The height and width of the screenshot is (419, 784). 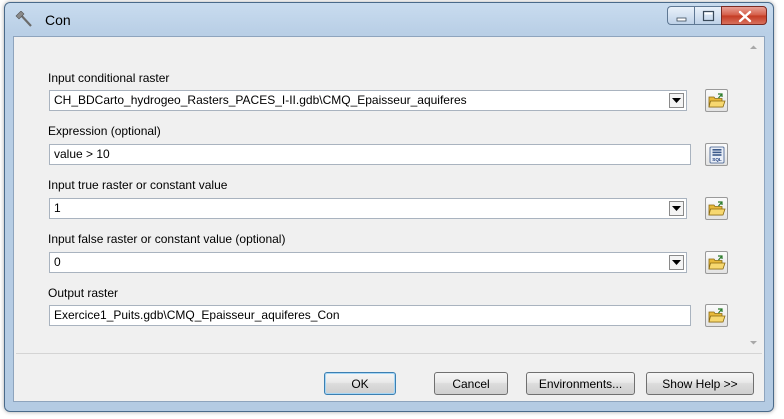 What do you see at coordinates (109, 78) in the screenshot?
I see `input-conditional-label: Input conditional raster` at bounding box center [109, 78].